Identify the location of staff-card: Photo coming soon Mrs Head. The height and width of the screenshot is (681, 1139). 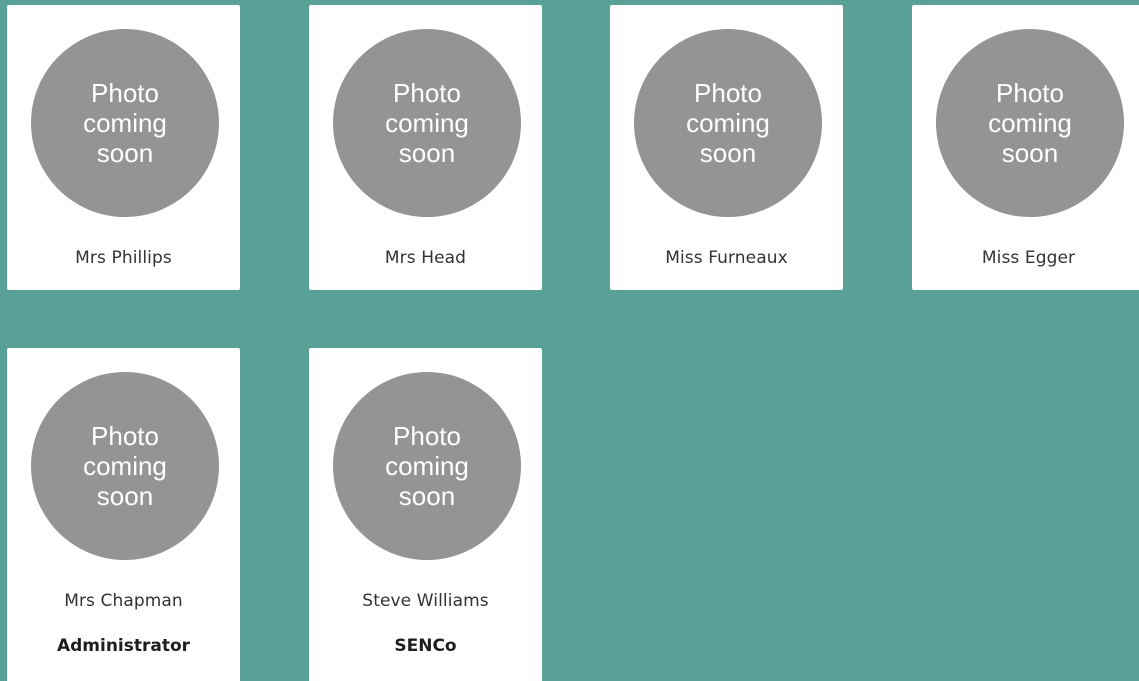
(425, 147).